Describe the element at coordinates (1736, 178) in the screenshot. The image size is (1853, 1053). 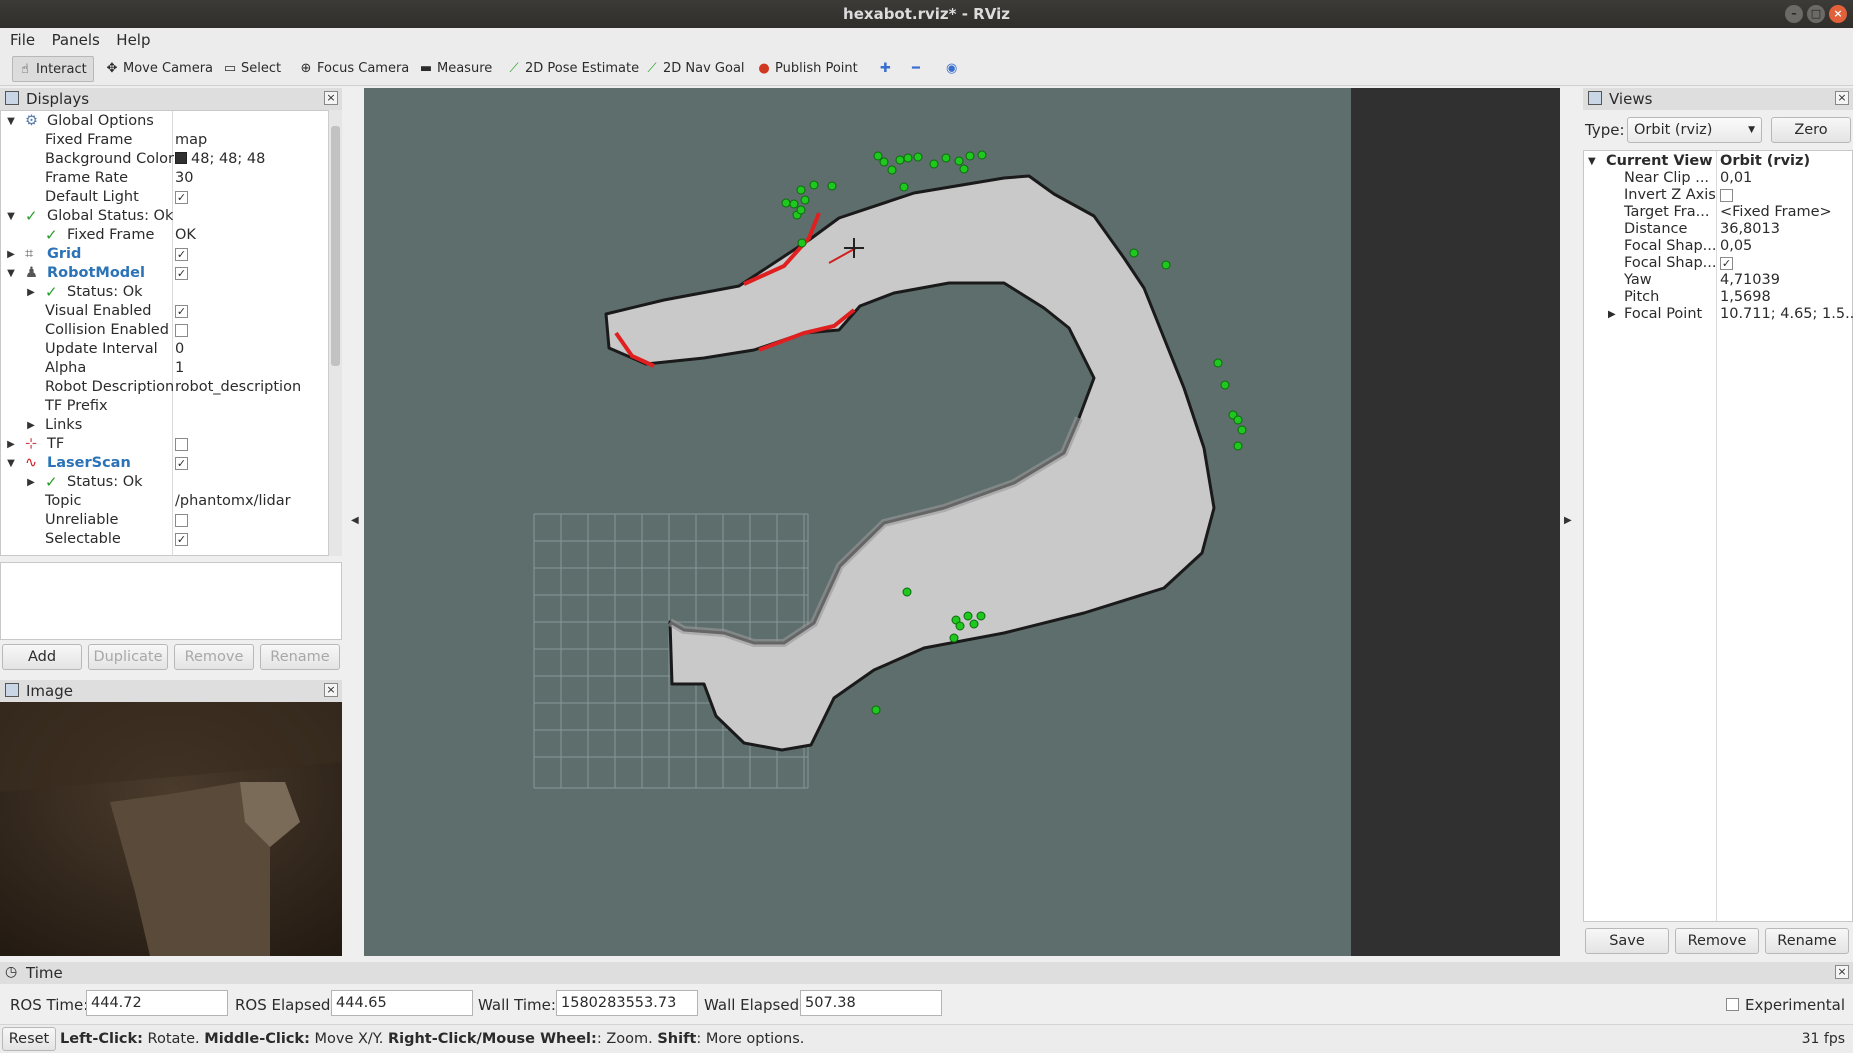
I see `tree-value: 0,01` at that location.